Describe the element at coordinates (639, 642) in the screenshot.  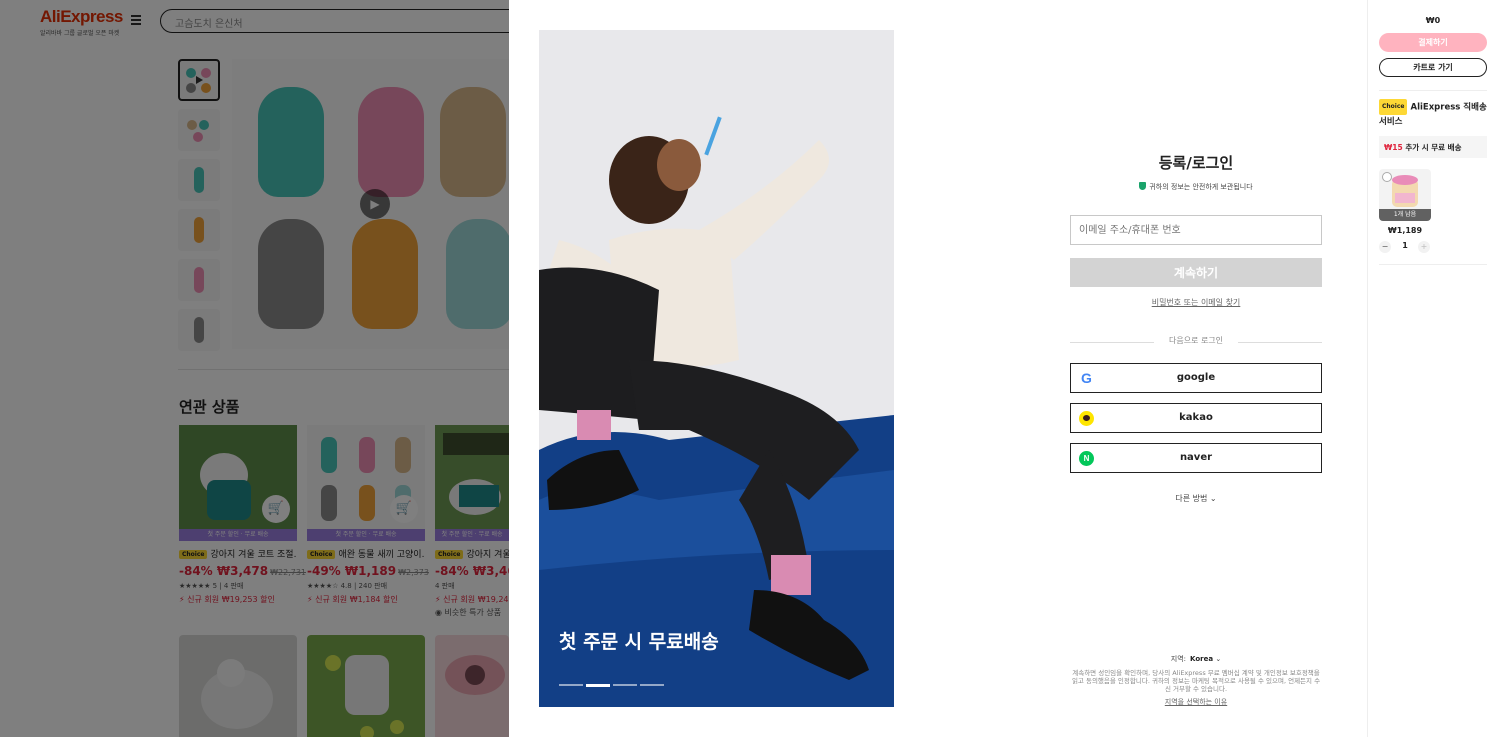
I see `hero-caption: 첫 주문 시 무료배송` at that location.